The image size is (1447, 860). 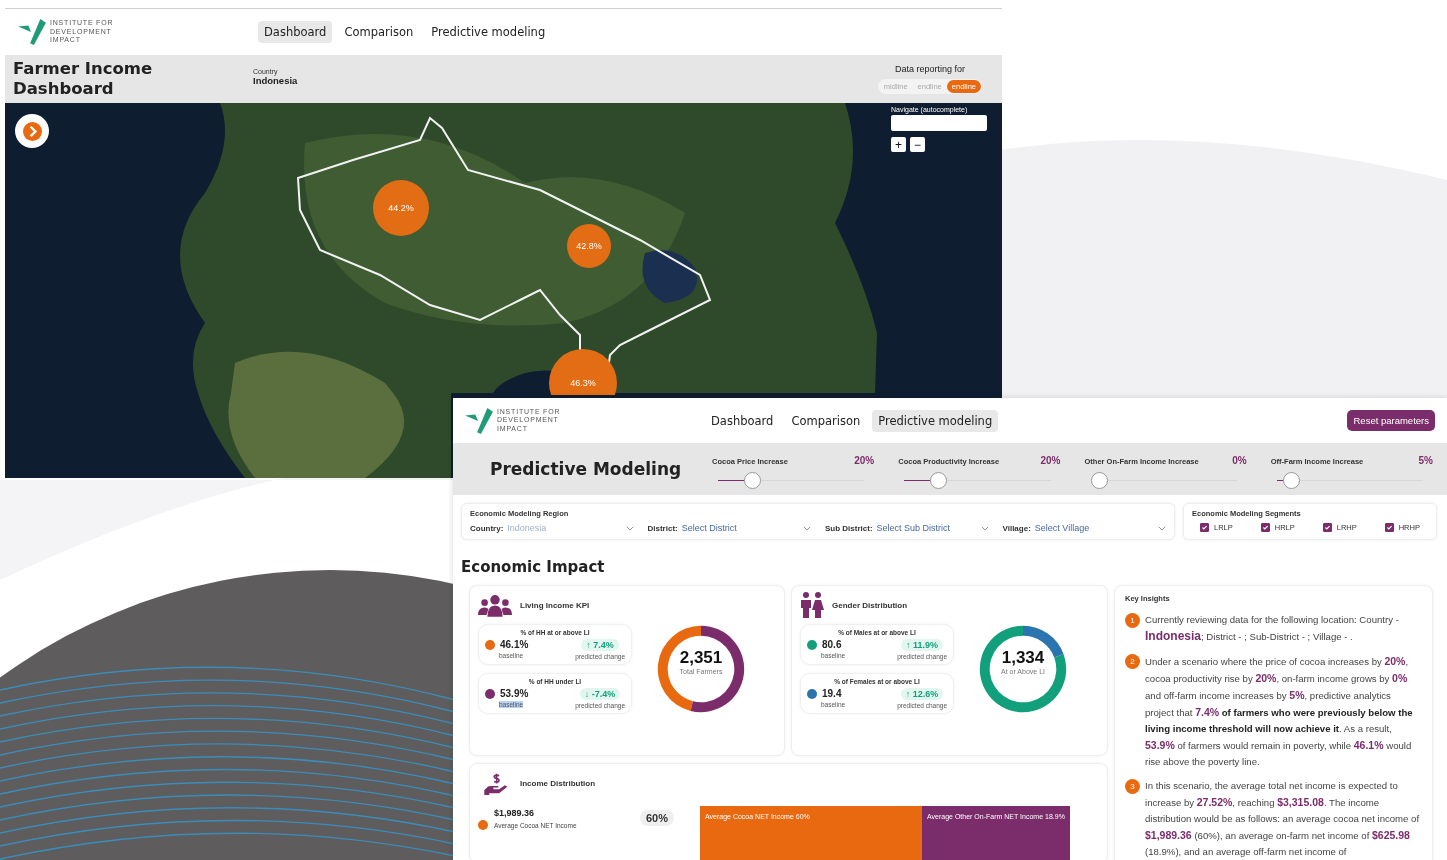 What do you see at coordinates (515, 812) in the screenshot?
I see `income-value: $1,989.36` at bounding box center [515, 812].